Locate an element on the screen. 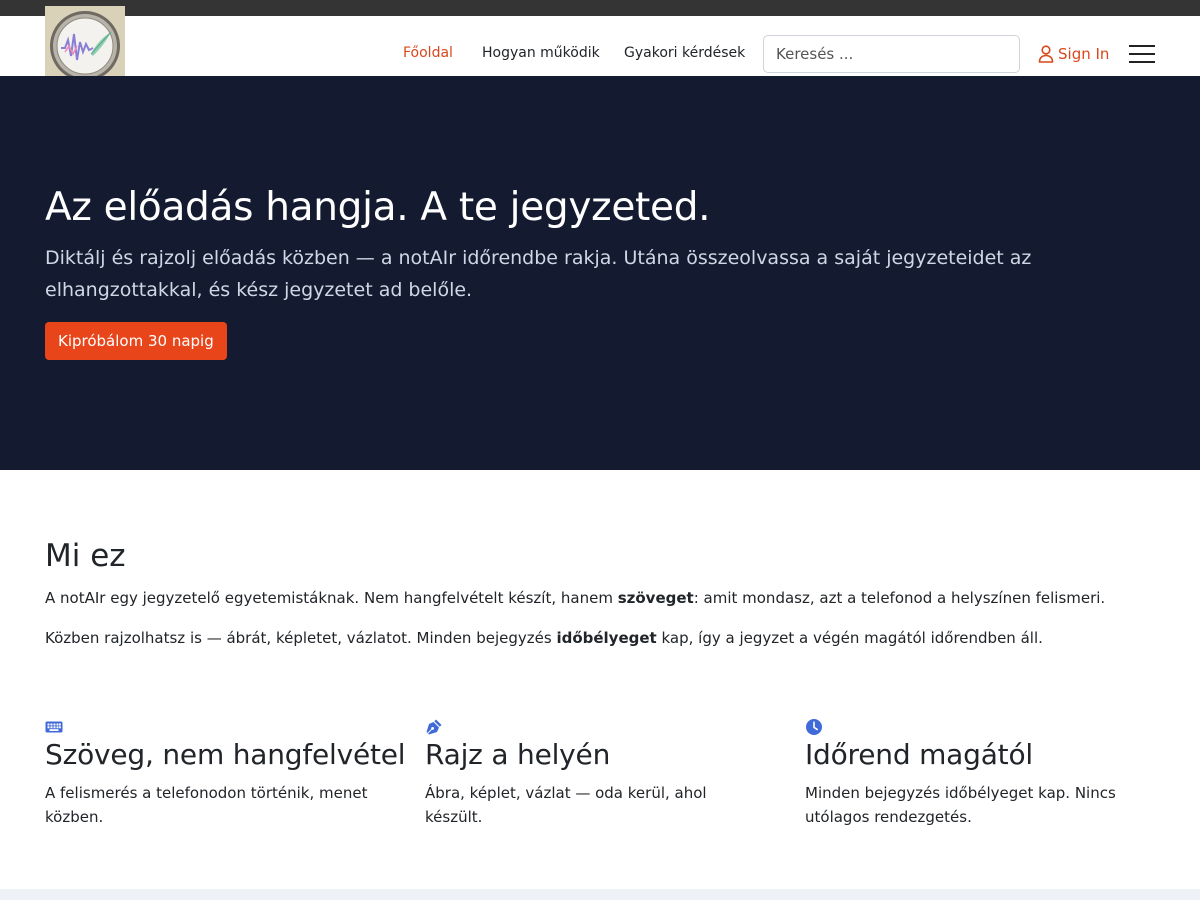 The height and width of the screenshot is (900, 1200). navbar: Főoldal Hogyan működik Gyakori kérdések is located at coordinates (600, 46).